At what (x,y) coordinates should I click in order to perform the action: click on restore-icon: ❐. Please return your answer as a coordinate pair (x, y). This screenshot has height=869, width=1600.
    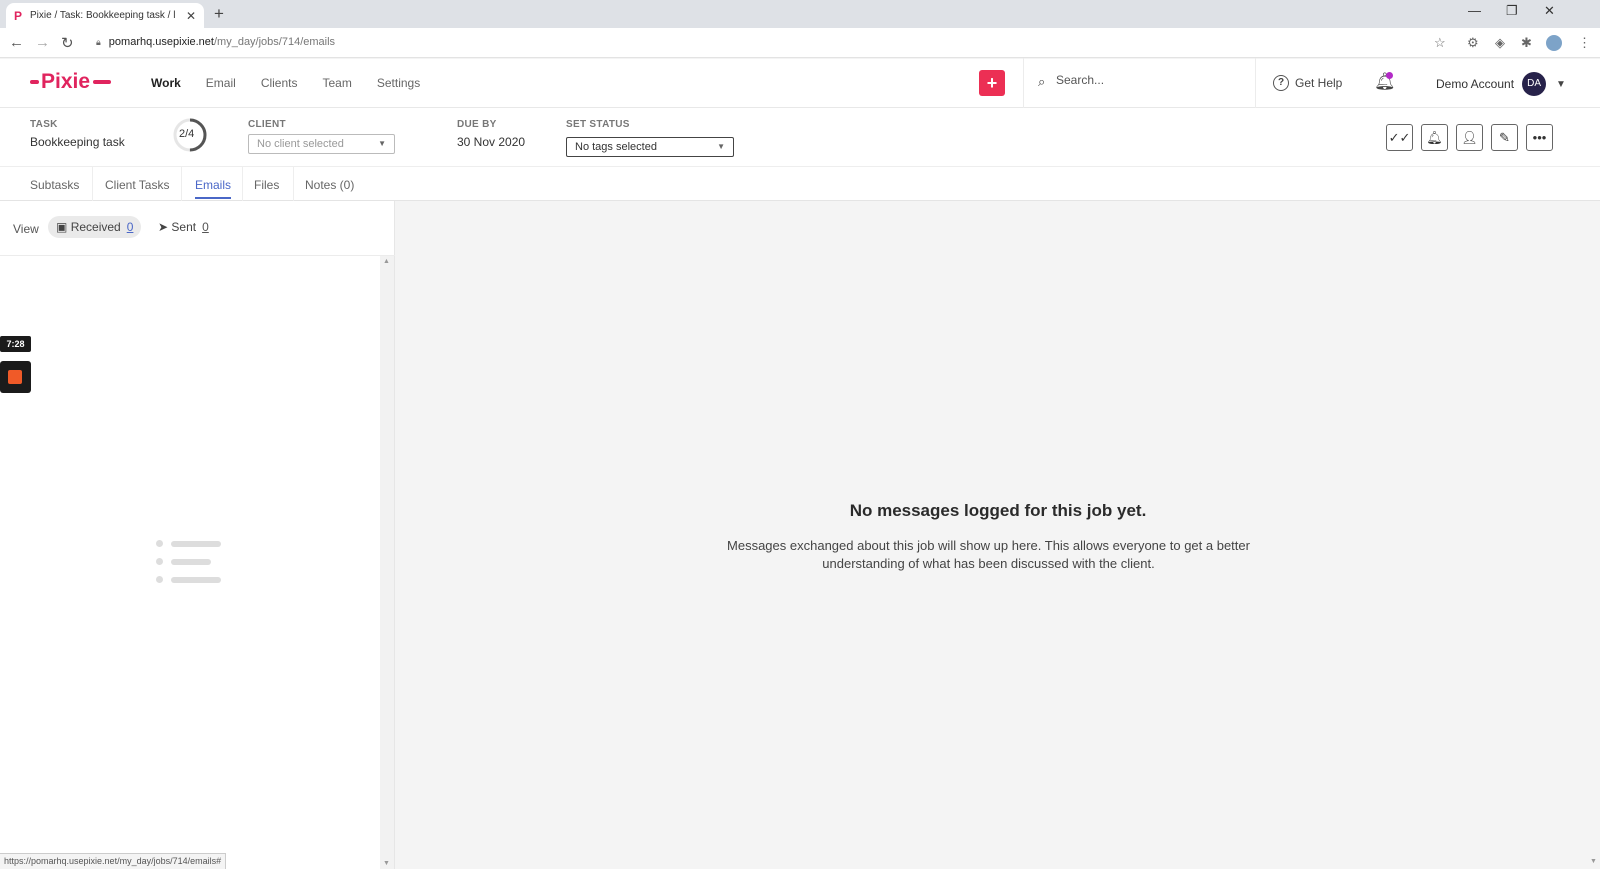
    Looking at the image, I should click on (1512, 11).